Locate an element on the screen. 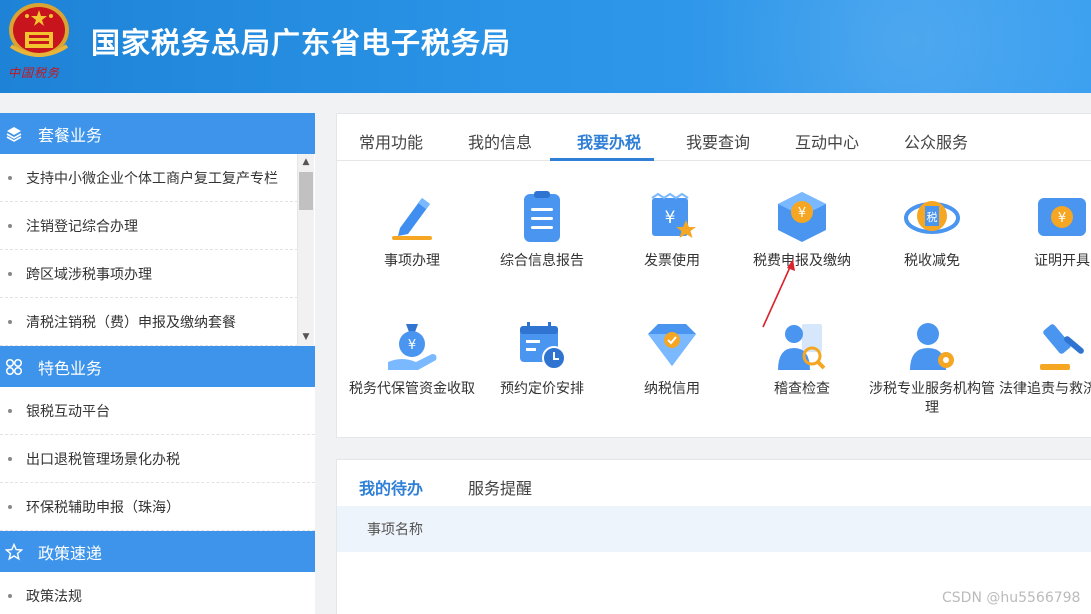 This screenshot has height=614, width=1091. sidebar-section-featured: 特色业务 is located at coordinates (157, 366).